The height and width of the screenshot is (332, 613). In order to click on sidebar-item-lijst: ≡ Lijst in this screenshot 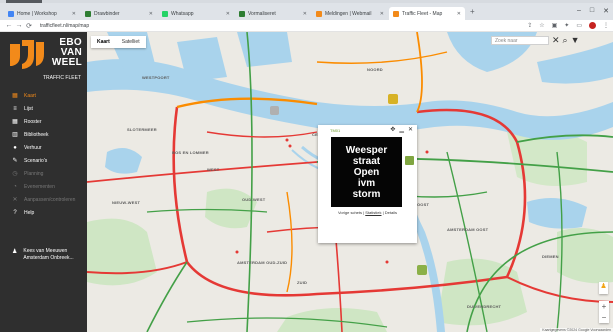, I will do `click(43, 108)`.